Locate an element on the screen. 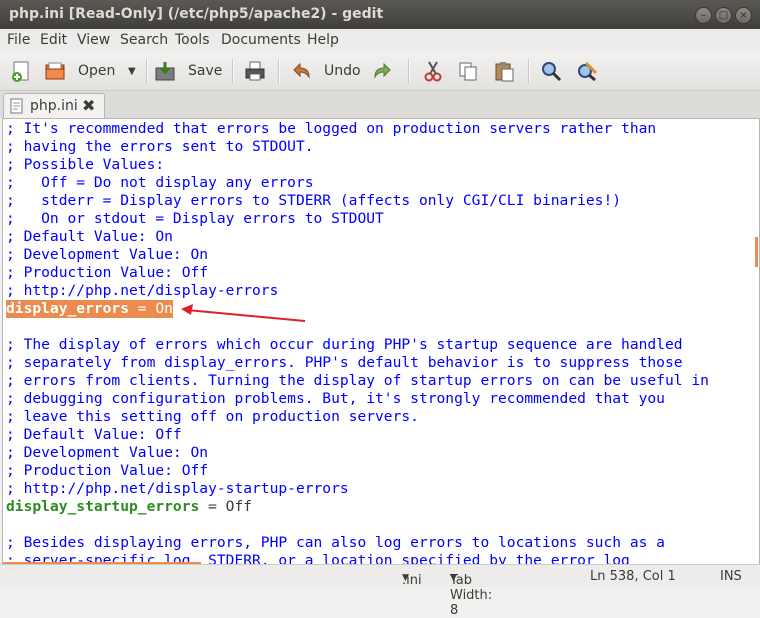 This screenshot has width=760, height=618. scrollbar-thumb is located at coordinates (756, 252).